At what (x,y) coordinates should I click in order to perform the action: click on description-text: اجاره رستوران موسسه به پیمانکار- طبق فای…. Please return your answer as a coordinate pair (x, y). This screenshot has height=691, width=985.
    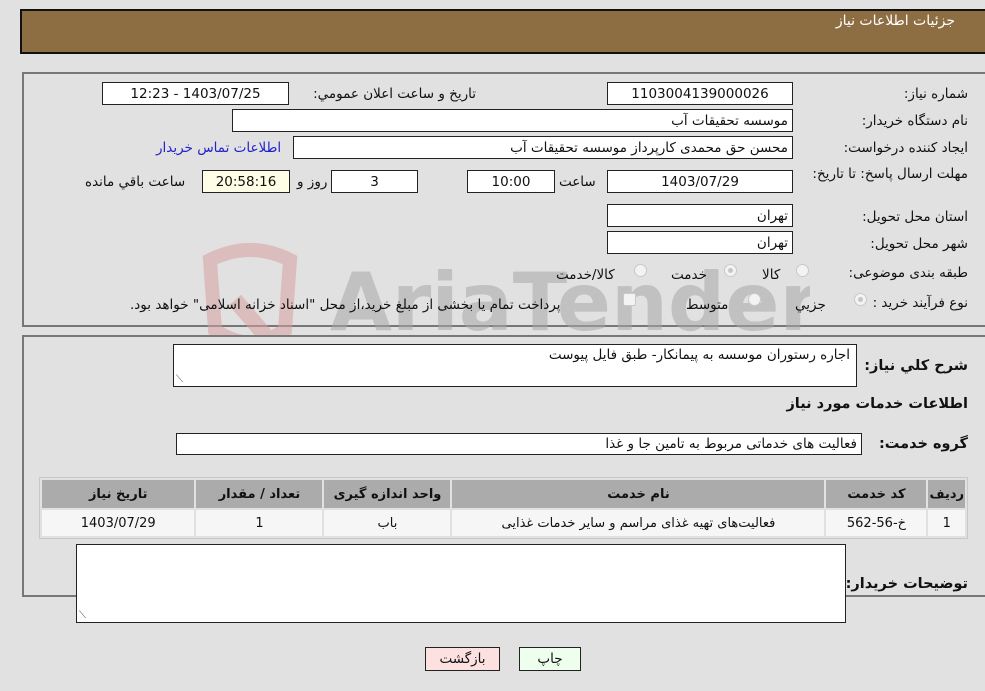
    Looking at the image, I should click on (699, 355).